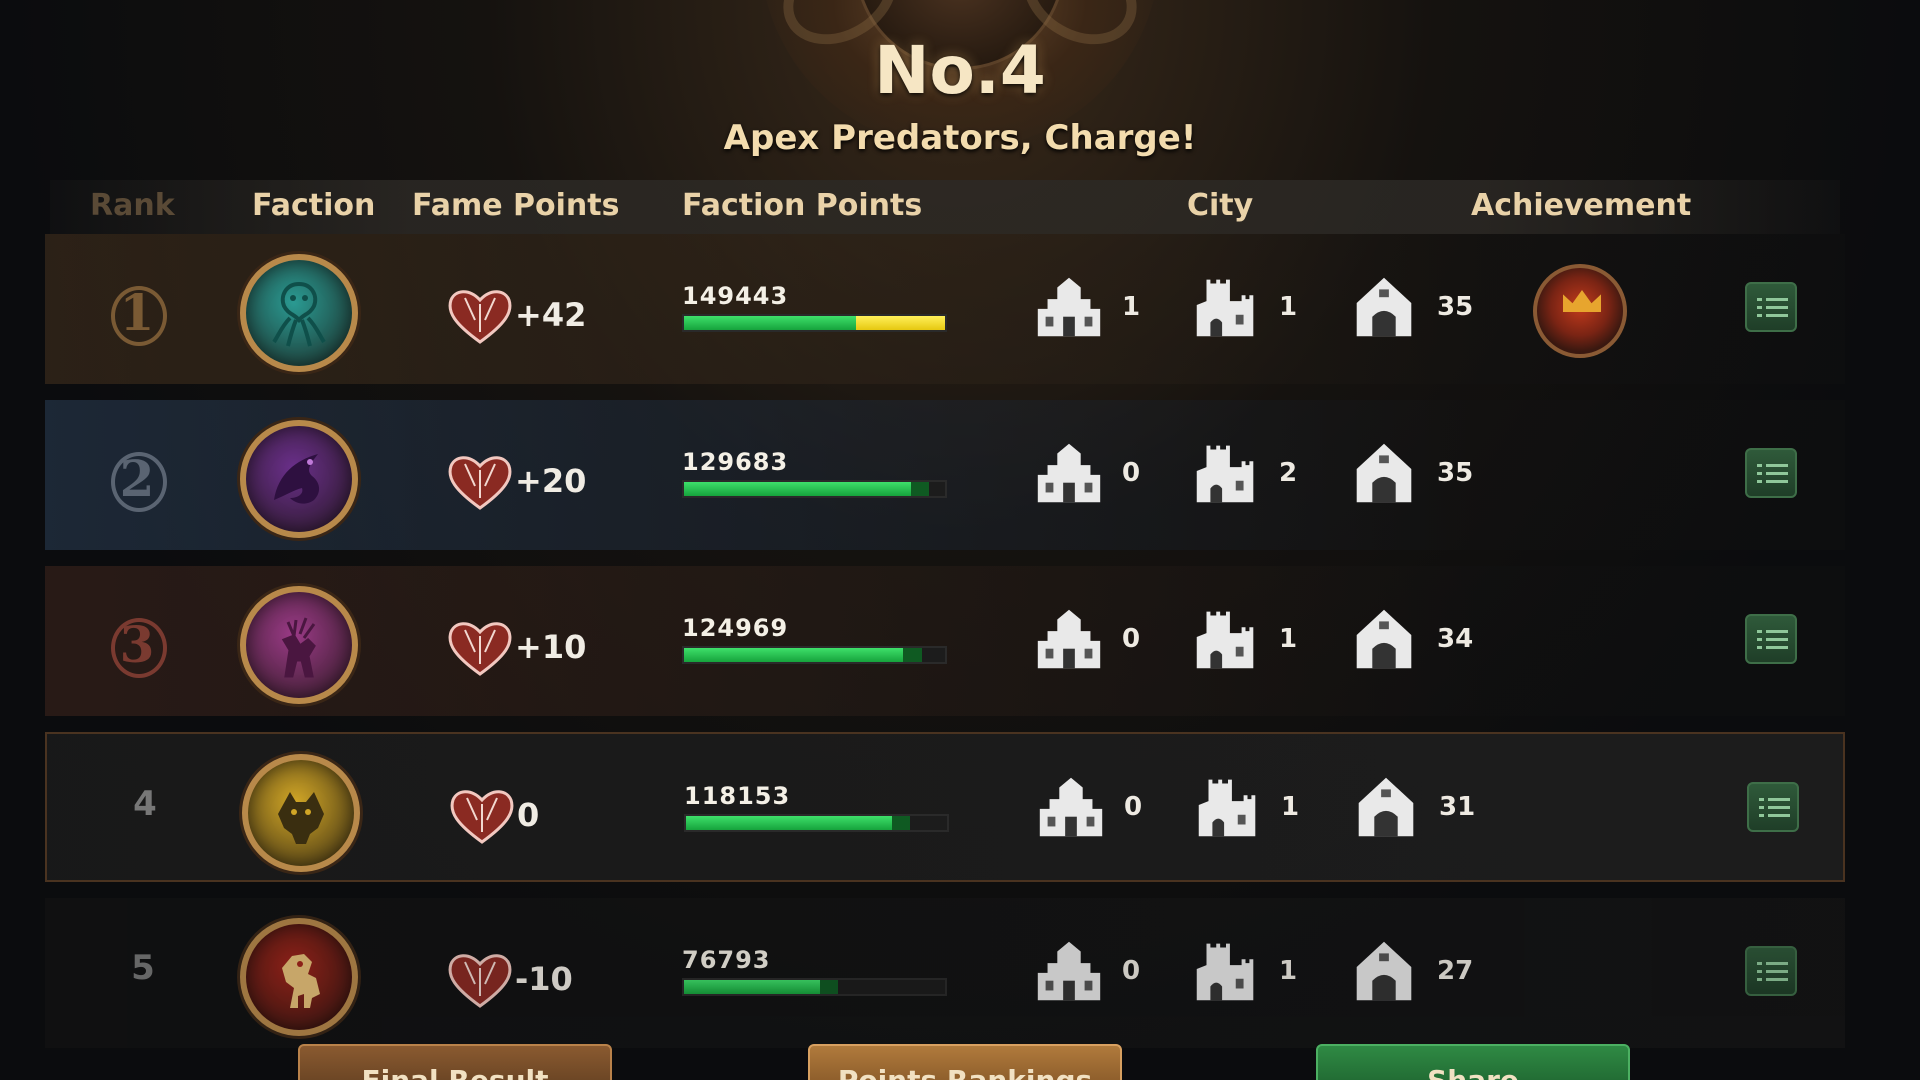 Image resolution: width=1920 pixels, height=1080 pixels. Describe the element at coordinates (945, 309) in the screenshot. I see `table-row: 1 +42 149443 1 1 35` at that location.